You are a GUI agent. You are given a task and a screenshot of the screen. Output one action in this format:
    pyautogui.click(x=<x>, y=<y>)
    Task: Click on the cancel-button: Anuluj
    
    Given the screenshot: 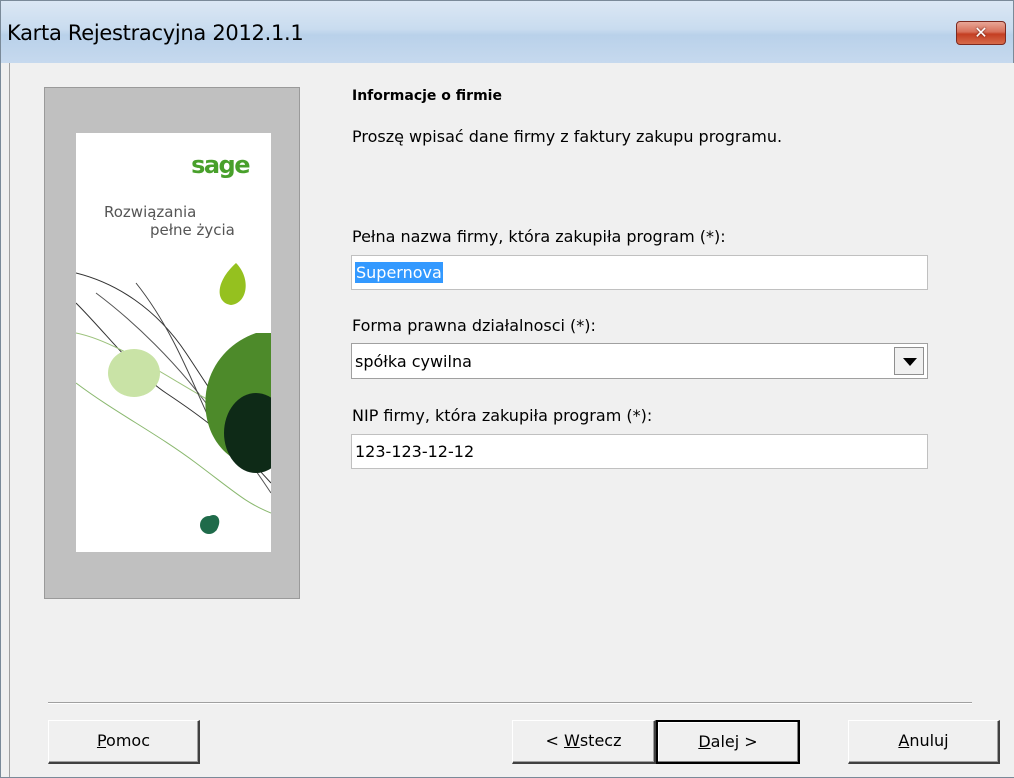 What is the action you would take?
    pyautogui.click(x=924, y=742)
    